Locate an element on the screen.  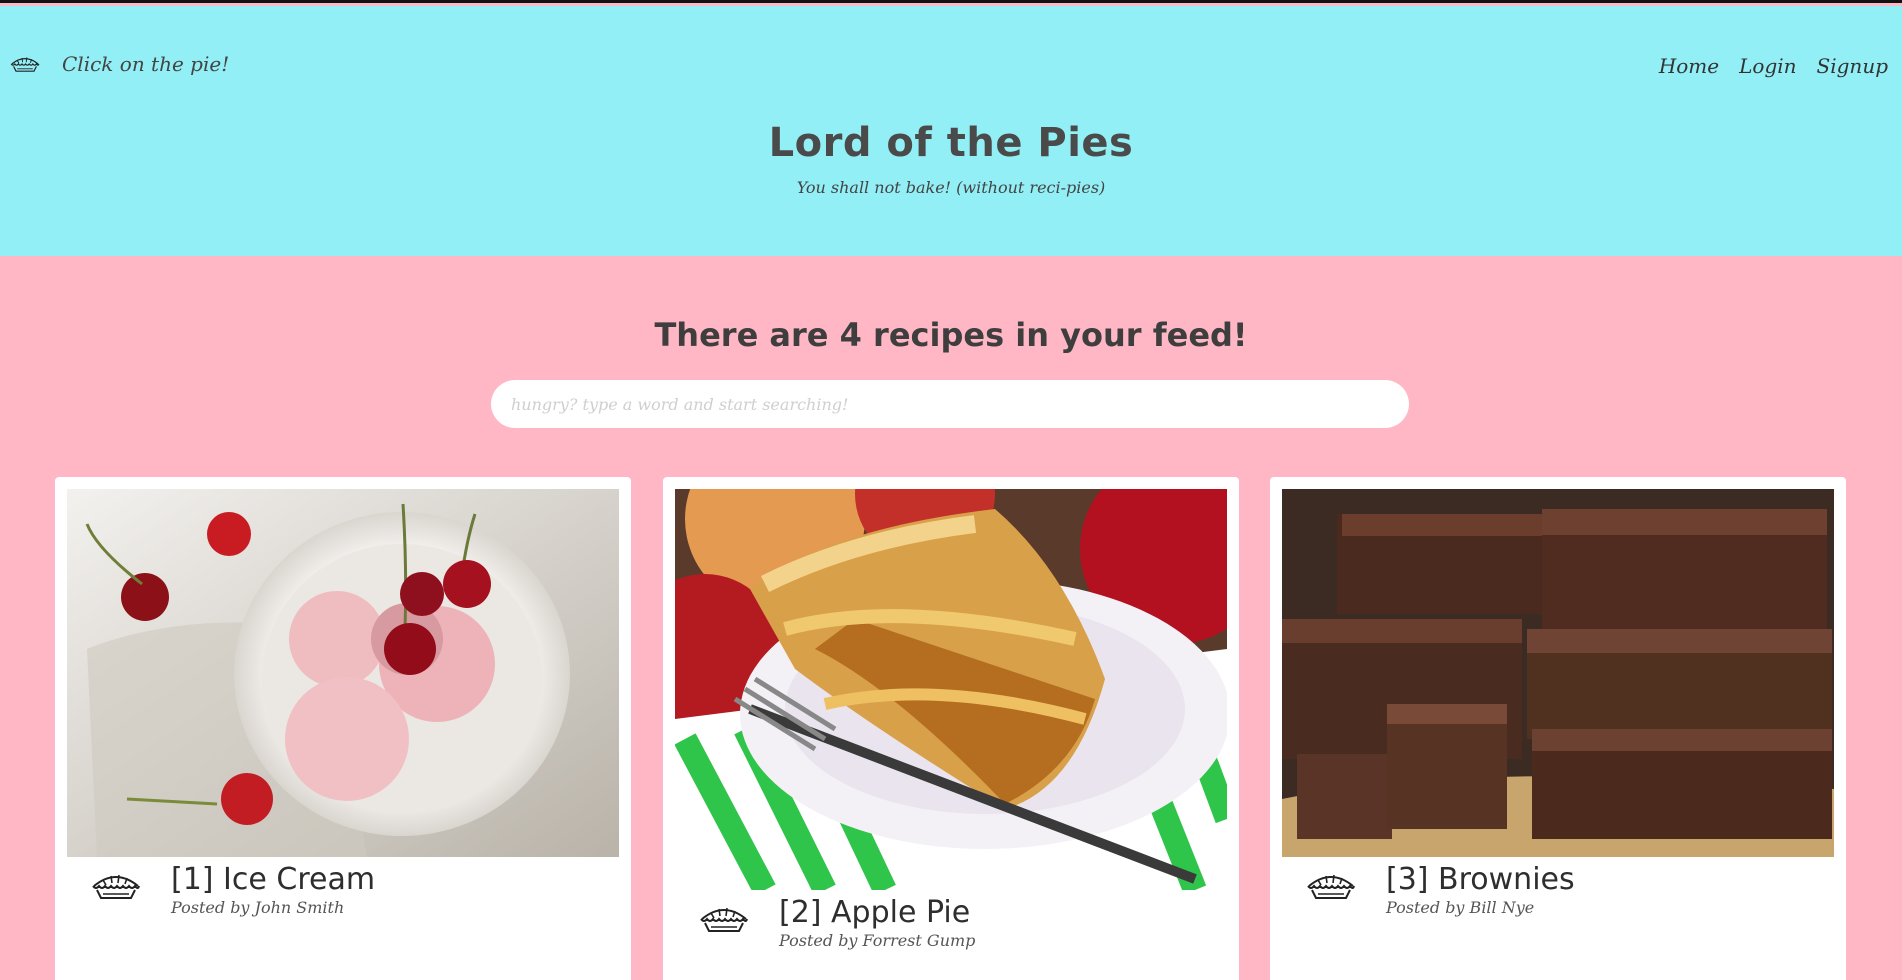
feed-heading: There are 4 recipes in your feed! is located at coordinates (951, 335).